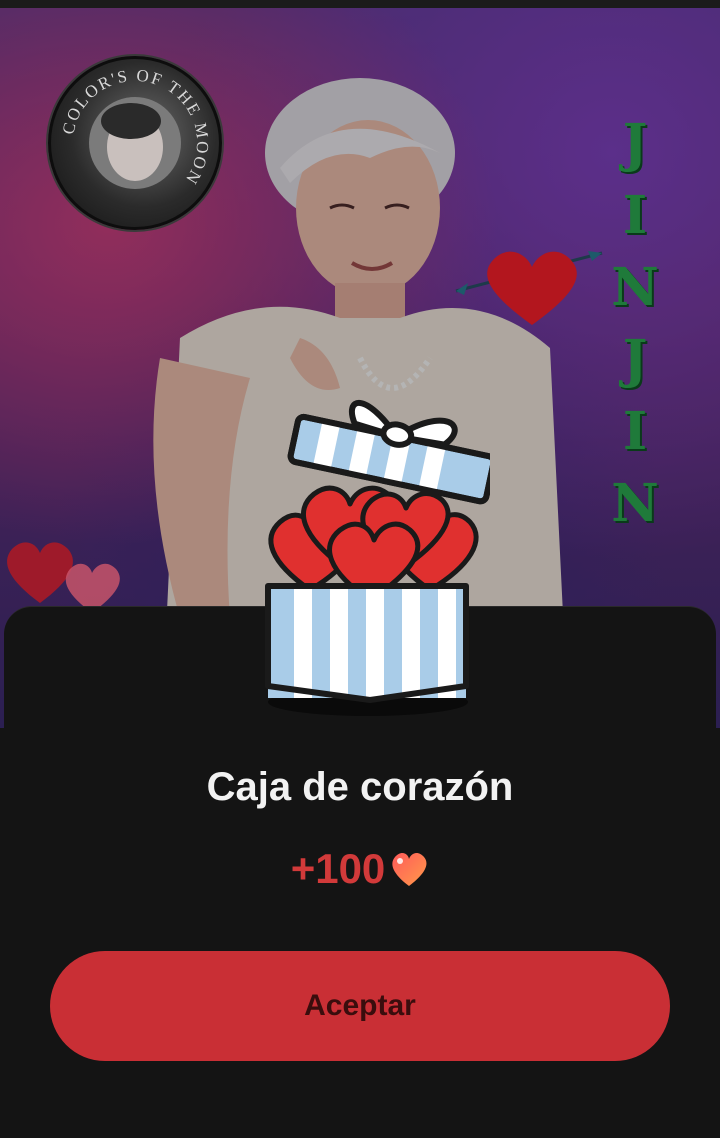 This screenshot has height=1138, width=720. I want to click on group-logo-badge: COLOR'S OF THE MOON, so click(135, 143).